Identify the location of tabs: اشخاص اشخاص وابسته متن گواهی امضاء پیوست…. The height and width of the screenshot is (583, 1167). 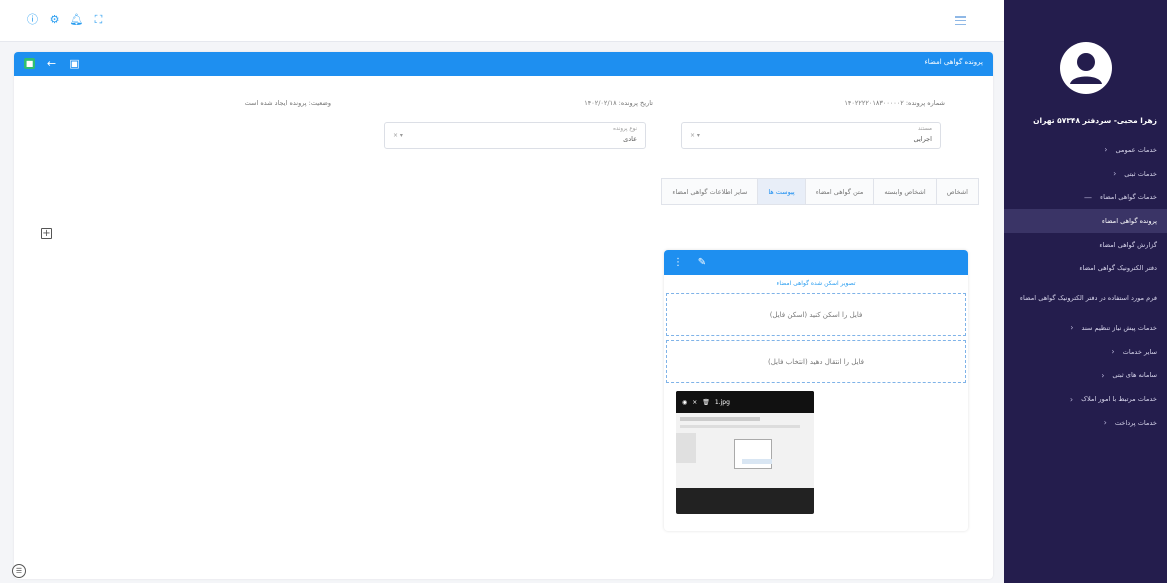
(820, 191).